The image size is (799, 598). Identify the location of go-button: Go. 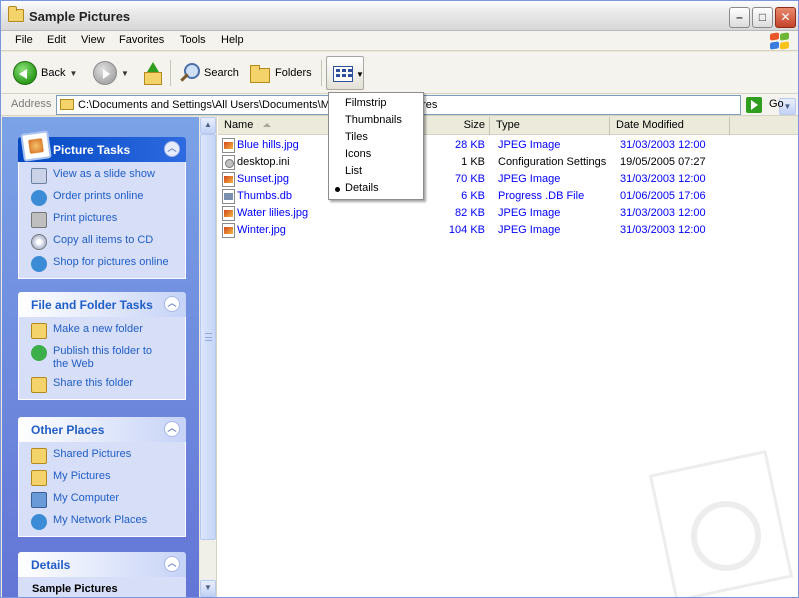
(776, 104).